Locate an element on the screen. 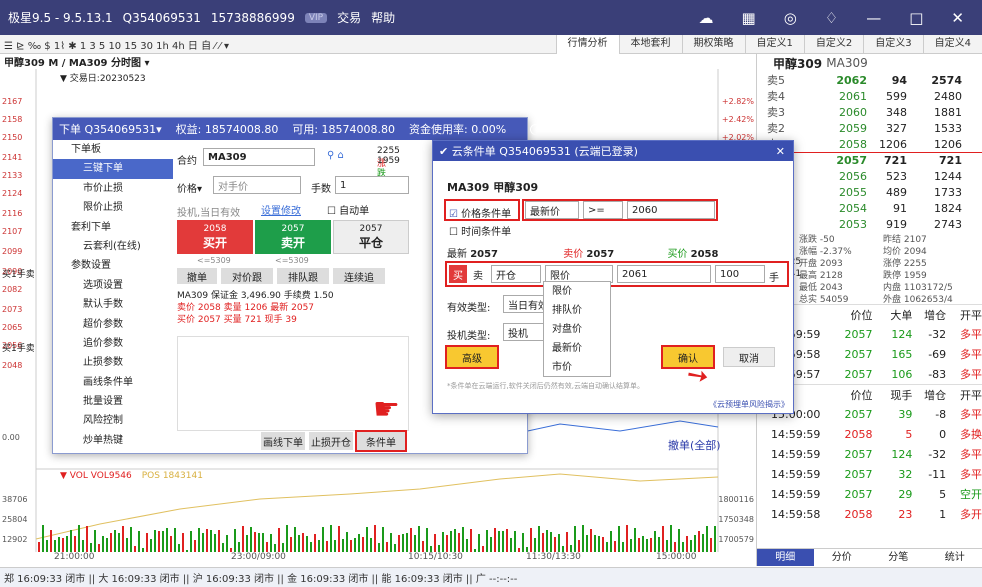 This screenshot has width=982, height=587. tab-detail: 明细 is located at coordinates (785, 557).